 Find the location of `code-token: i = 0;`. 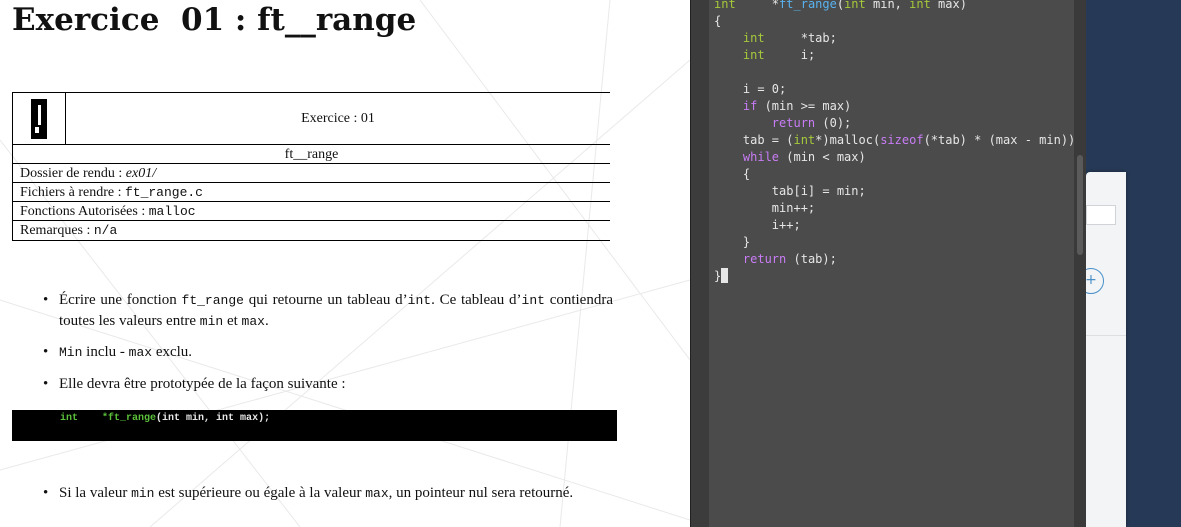

code-token: i = 0; is located at coordinates (750, 89).